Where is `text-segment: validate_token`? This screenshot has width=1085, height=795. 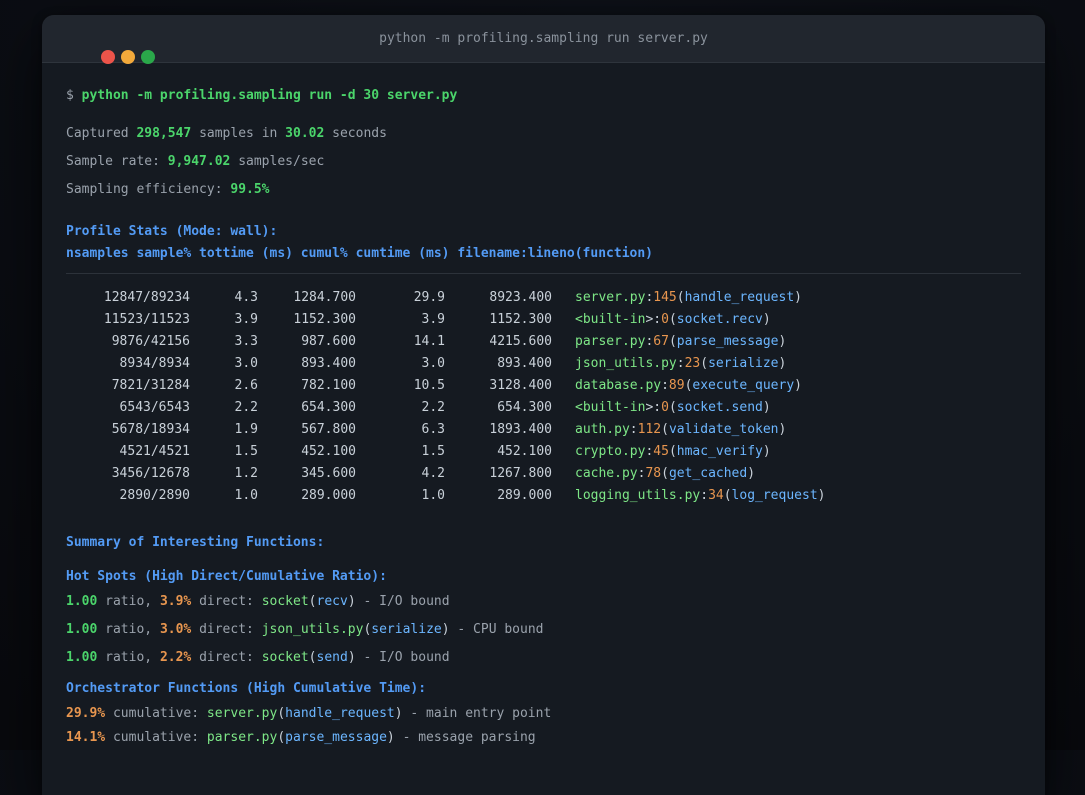 text-segment: validate_token is located at coordinates (723, 429).